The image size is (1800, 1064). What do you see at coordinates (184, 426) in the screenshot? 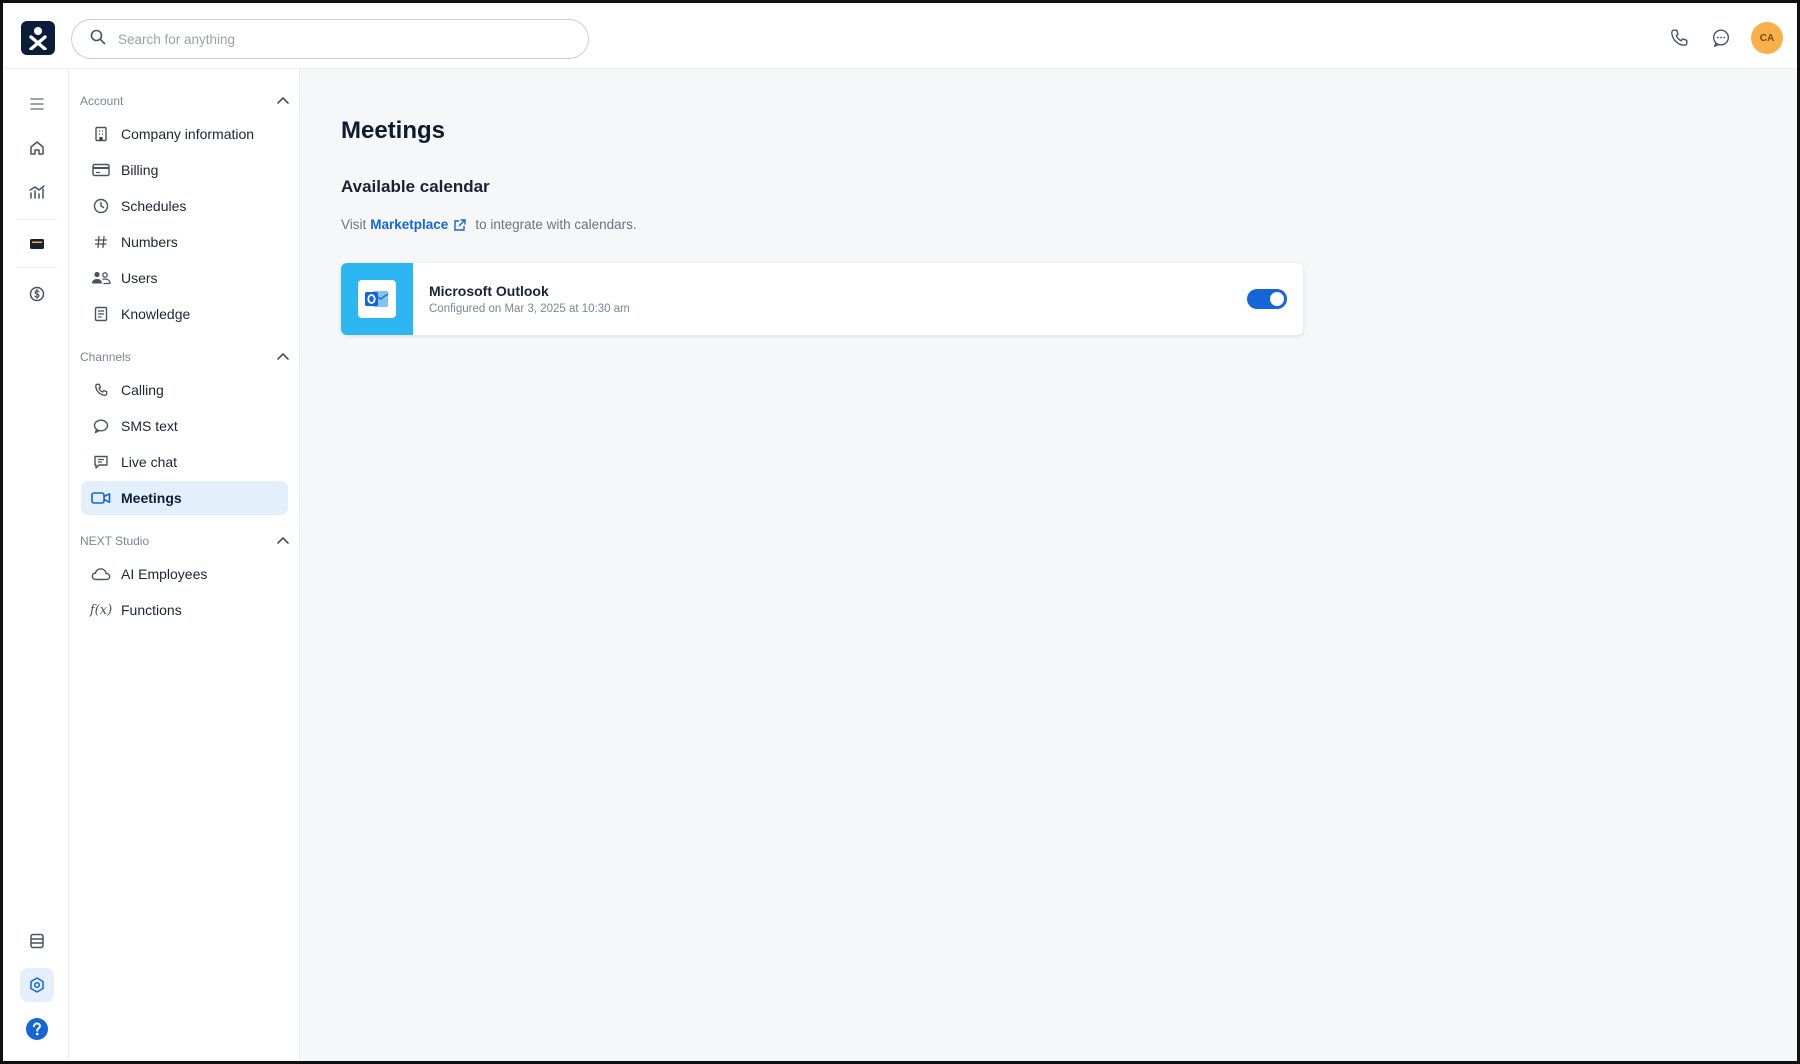
I see `sidebar-item-sms-text: SMS text` at bounding box center [184, 426].